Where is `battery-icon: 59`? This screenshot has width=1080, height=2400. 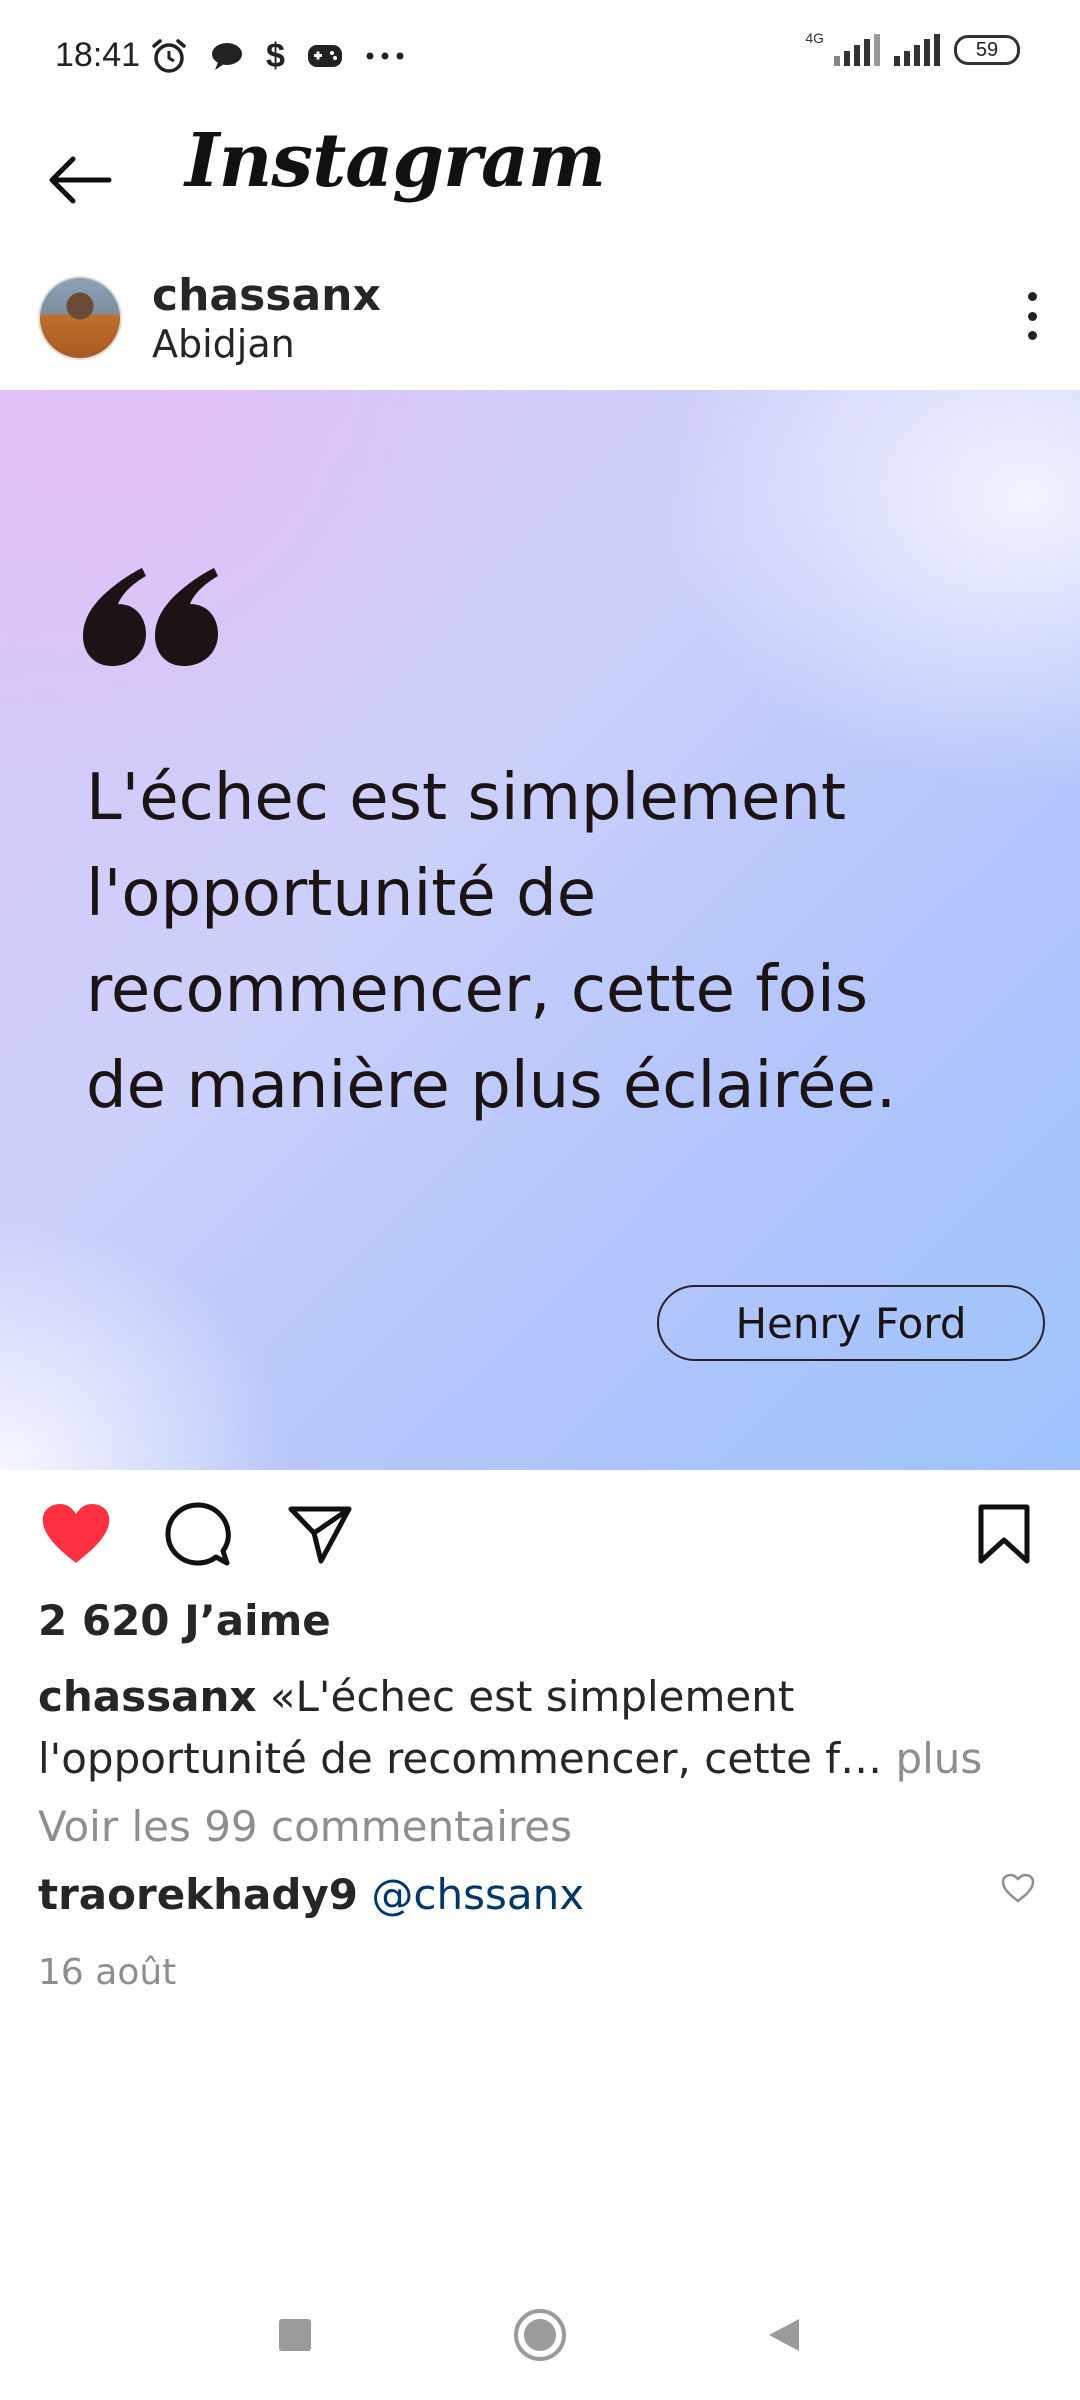 battery-icon: 59 is located at coordinates (987, 50).